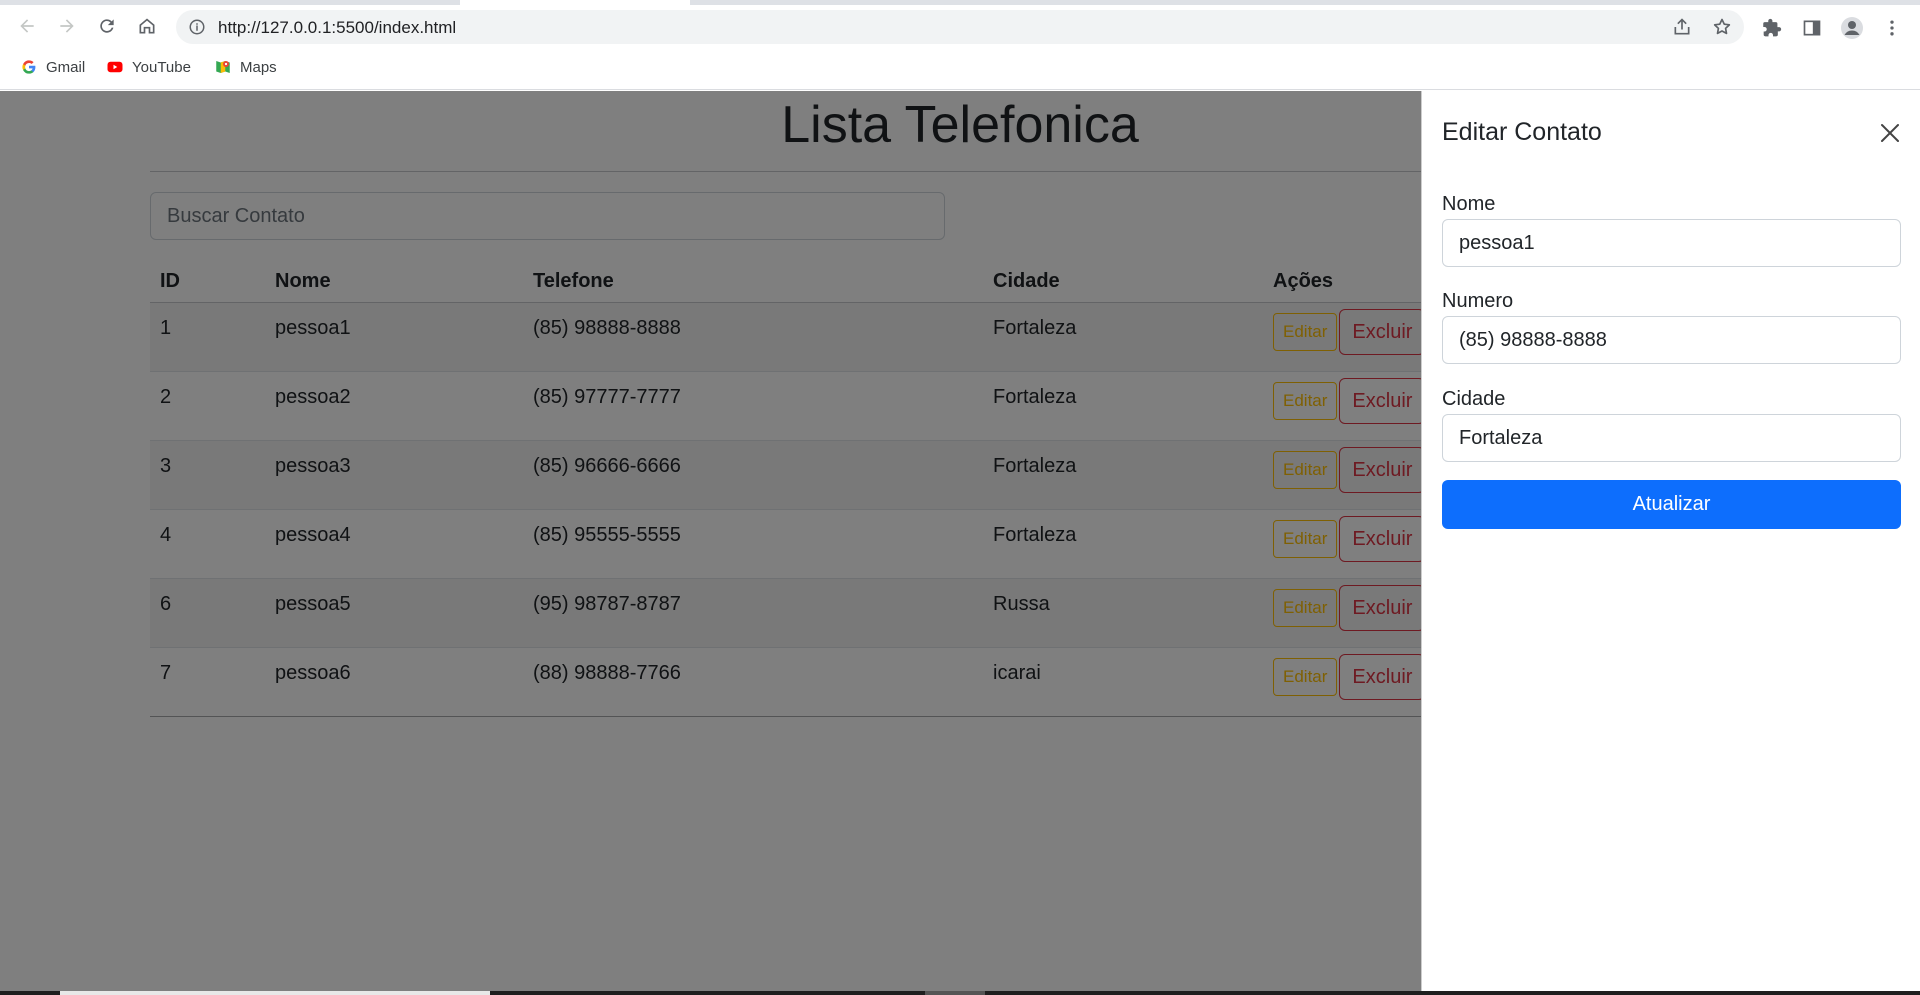 The height and width of the screenshot is (995, 1920). Describe the element at coordinates (258, 67) in the screenshot. I see `bookmark-label: Maps` at that location.